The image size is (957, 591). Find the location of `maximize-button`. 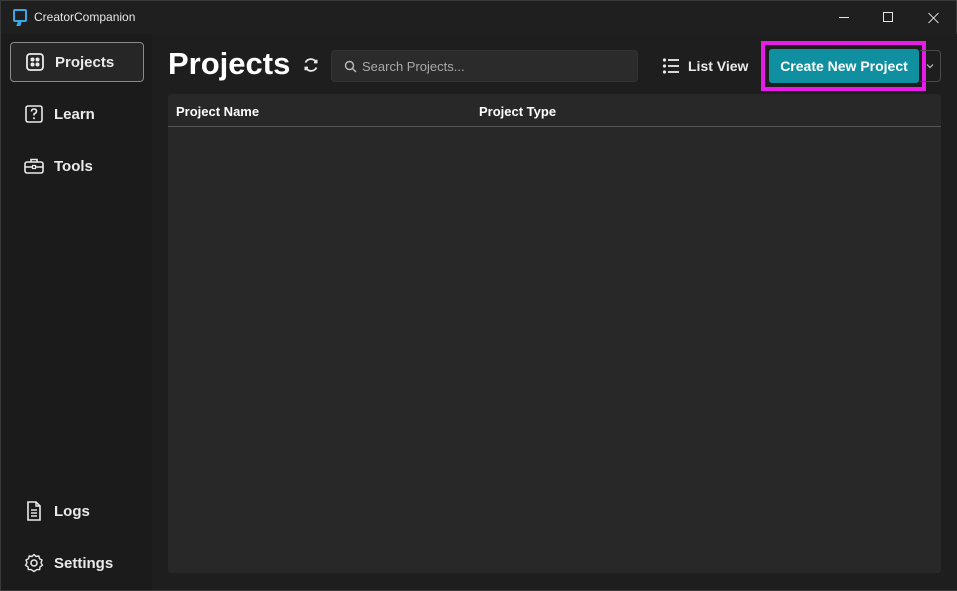

maximize-button is located at coordinates (888, 17).